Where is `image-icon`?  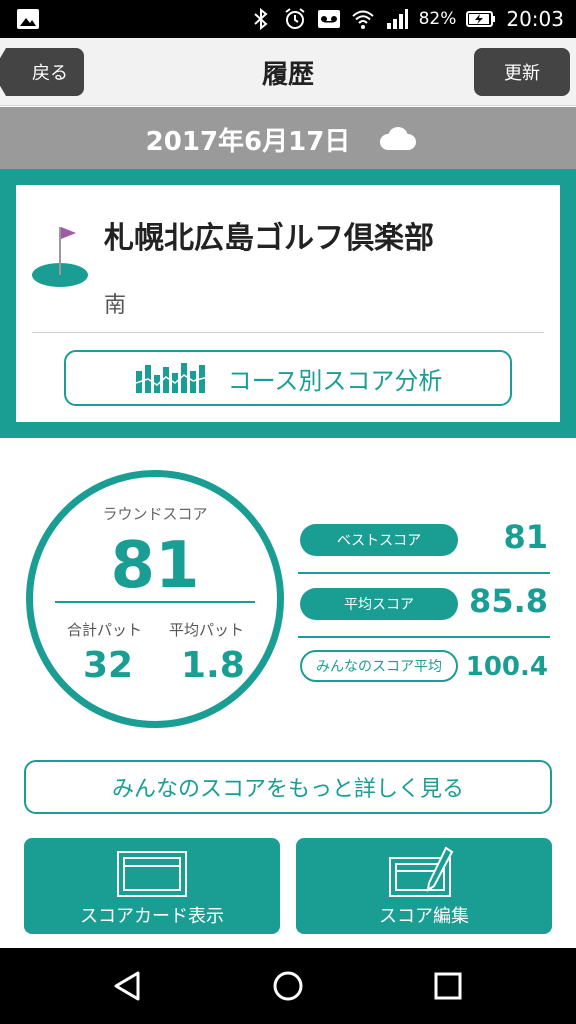
image-icon is located at coordinates (28, 19).